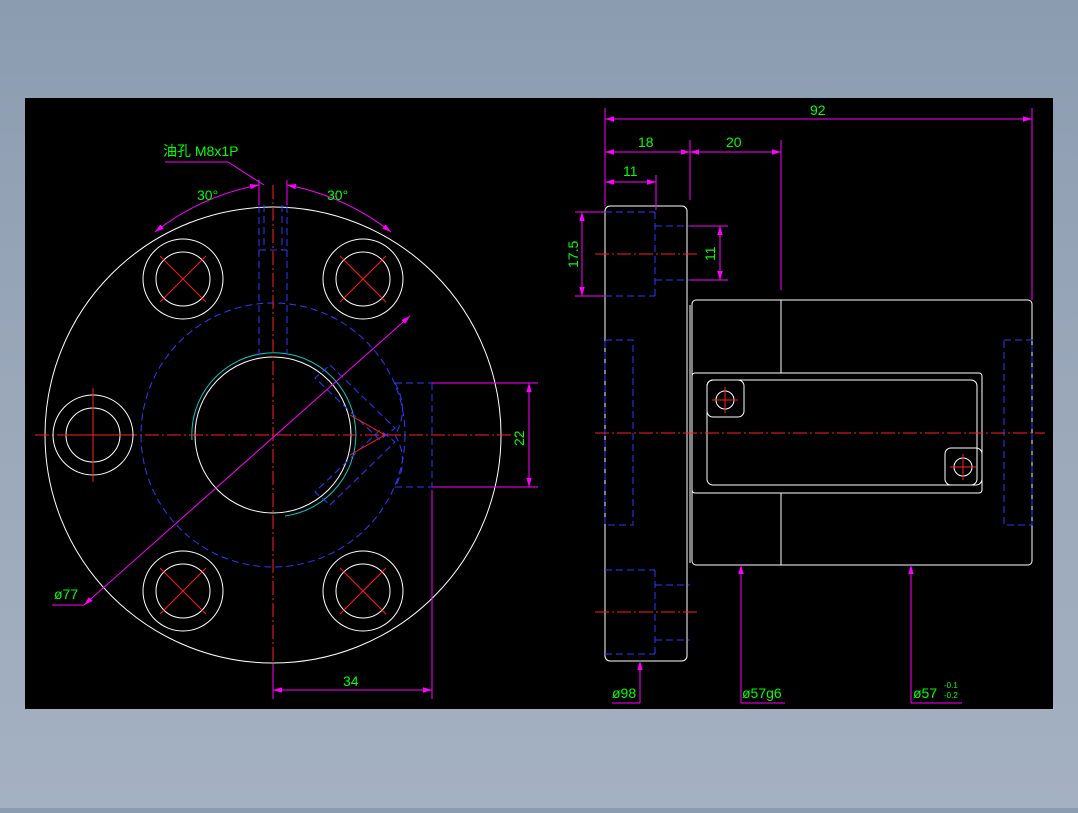 Image resolution: width=1078 pixels, height=813 pixels. Describe the element at coordinates (925, 693) in the screenshot. I see `dia-57-tol-label: ø57` at that location.